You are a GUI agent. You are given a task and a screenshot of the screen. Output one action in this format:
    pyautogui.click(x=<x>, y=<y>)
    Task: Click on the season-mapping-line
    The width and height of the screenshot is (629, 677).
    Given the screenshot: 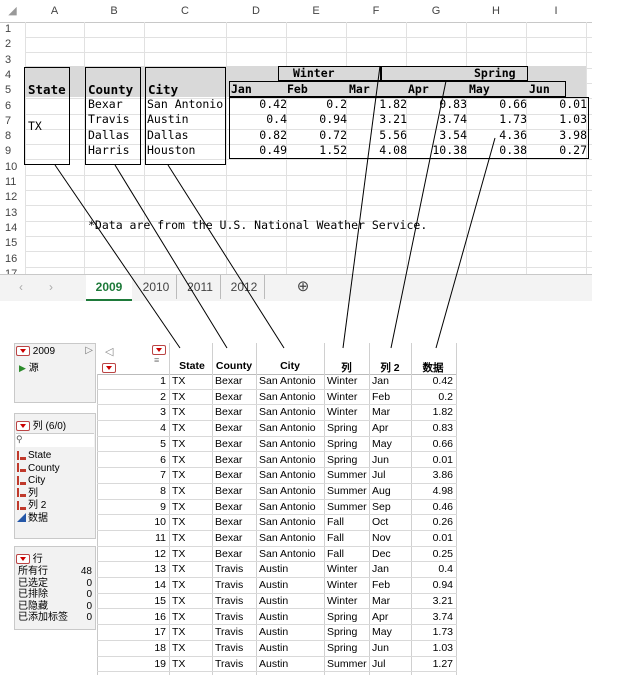 What is the action you would take?
    pyautogui.click(x=361, y=207)
    